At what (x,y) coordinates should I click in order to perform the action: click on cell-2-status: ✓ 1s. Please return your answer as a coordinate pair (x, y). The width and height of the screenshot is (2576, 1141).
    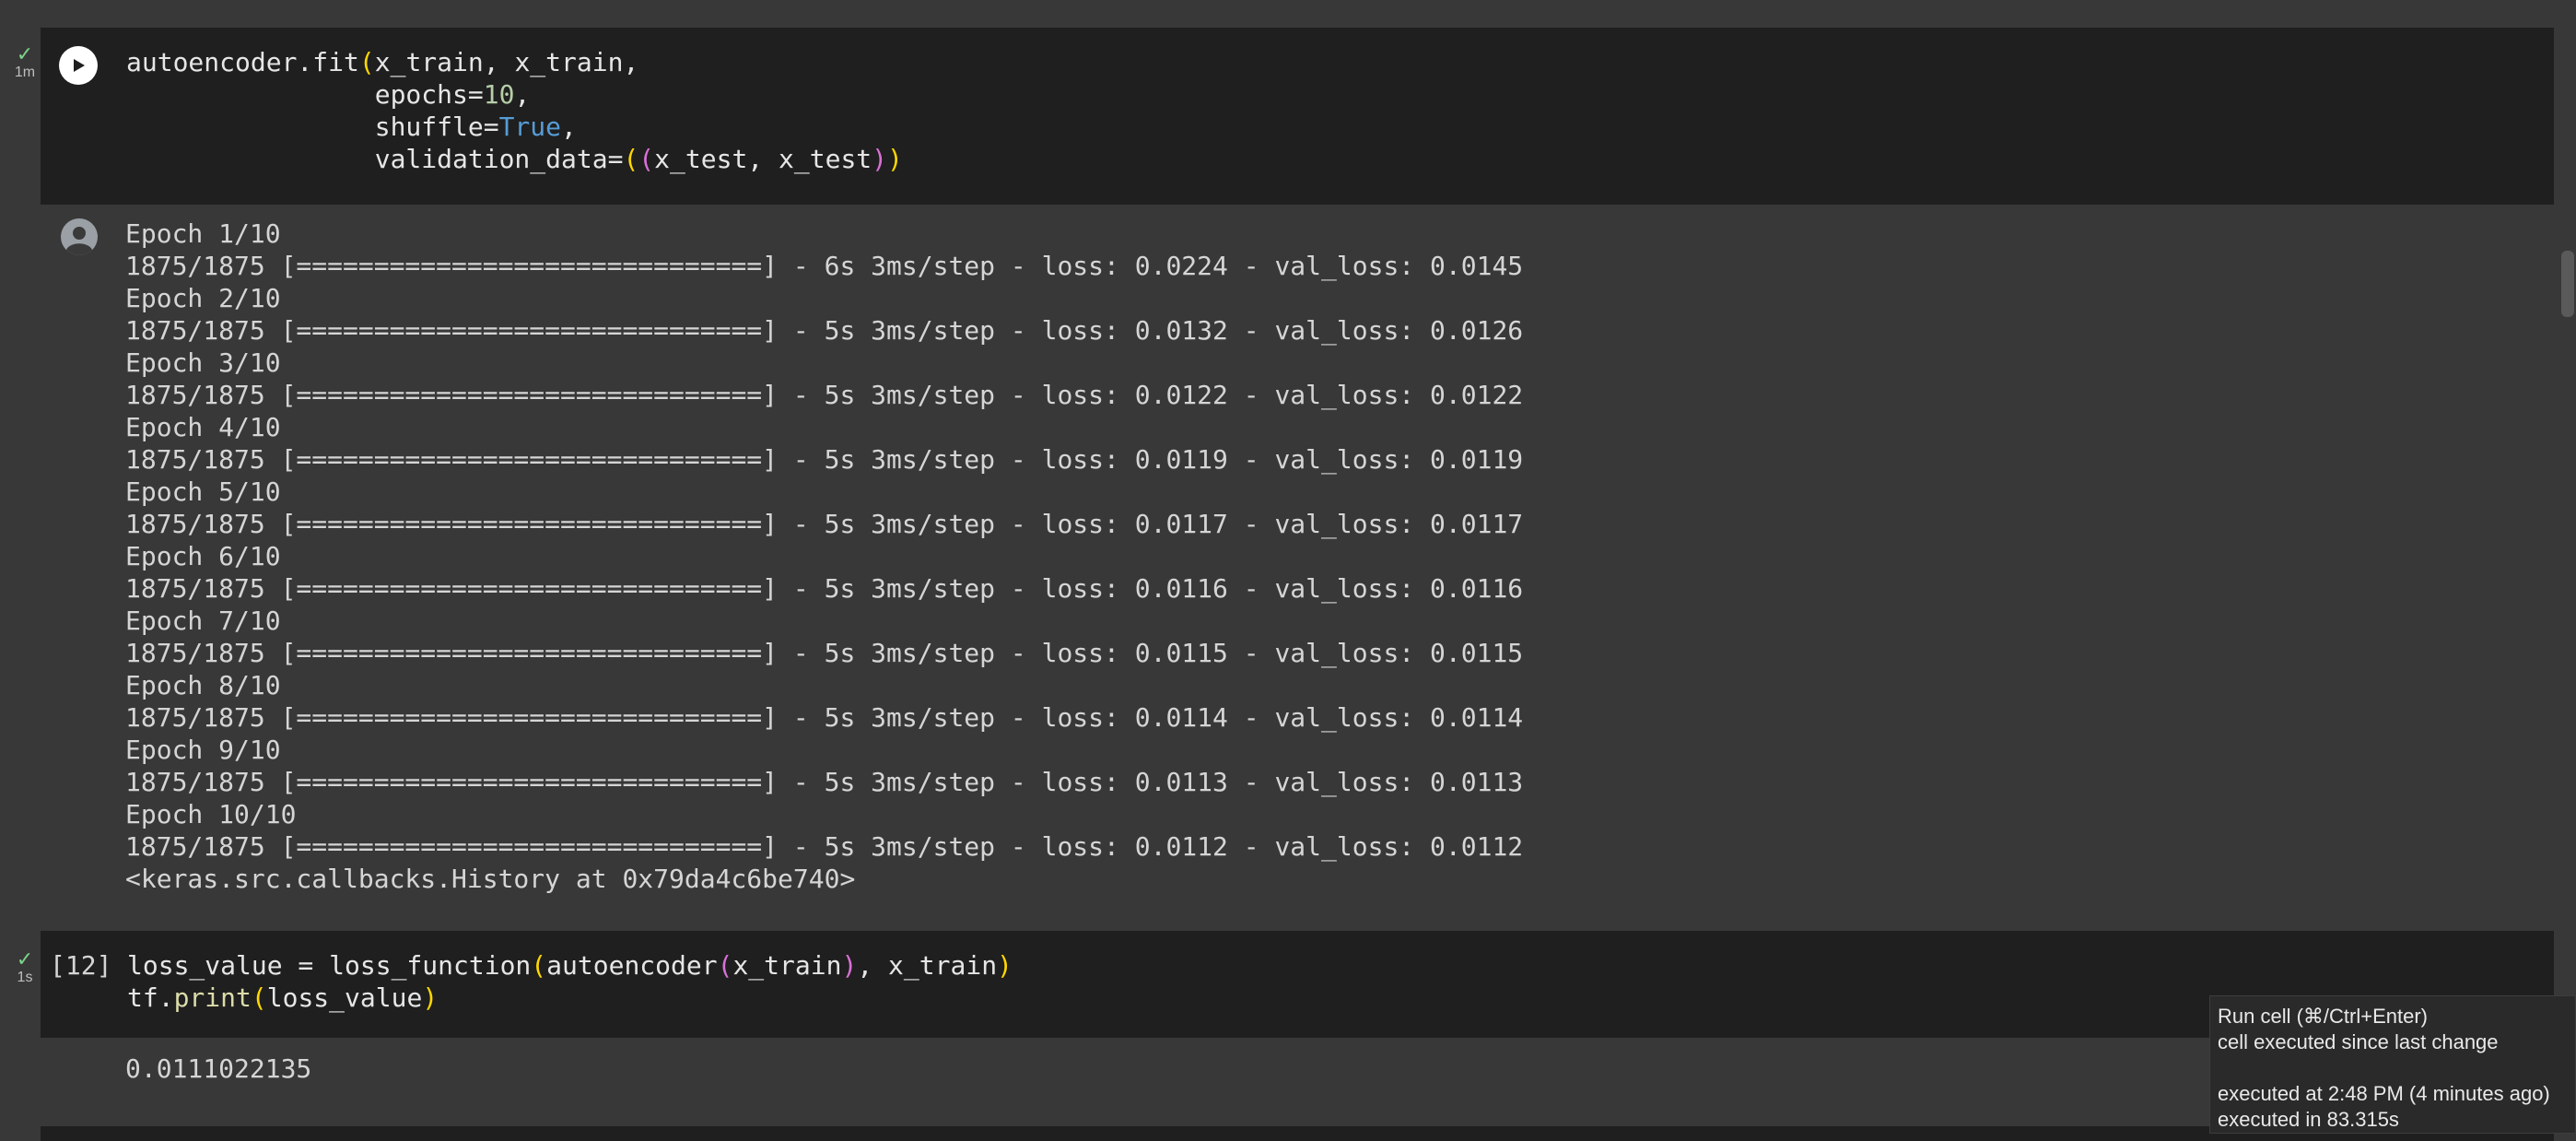
    Looking at the image, I should click on (25, 967).